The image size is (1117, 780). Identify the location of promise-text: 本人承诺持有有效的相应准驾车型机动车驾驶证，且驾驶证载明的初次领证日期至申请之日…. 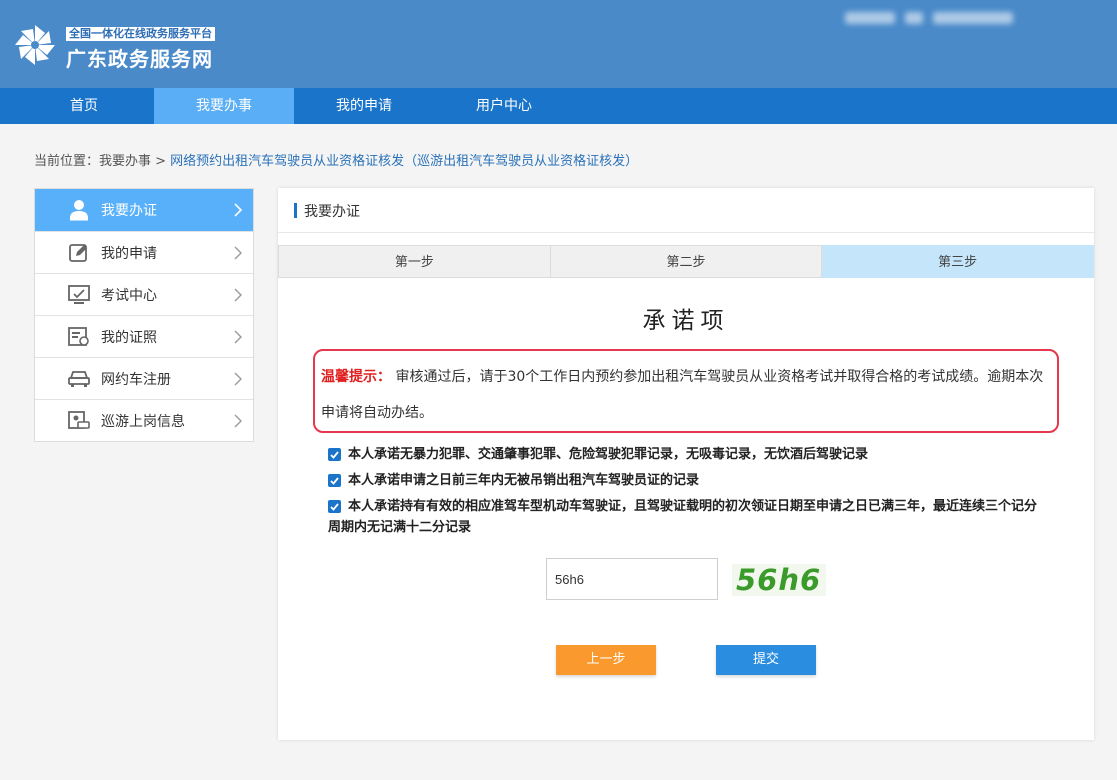
(683, 517).